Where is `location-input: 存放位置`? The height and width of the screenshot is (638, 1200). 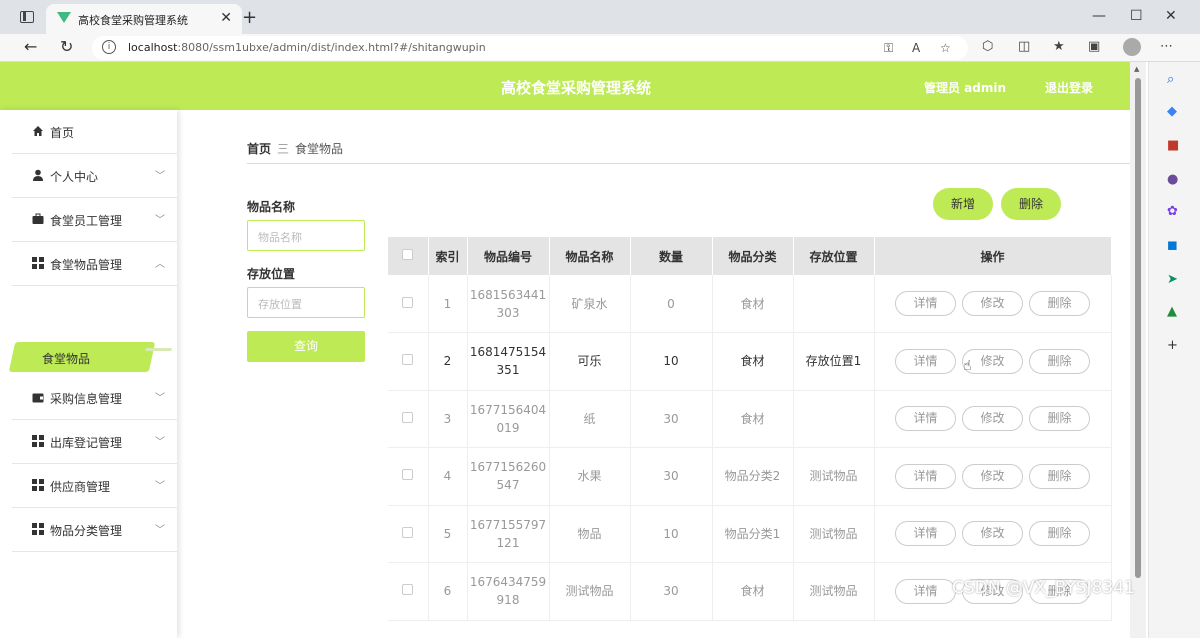
location-input: 存放位置 is located at coordinates (306, 302).